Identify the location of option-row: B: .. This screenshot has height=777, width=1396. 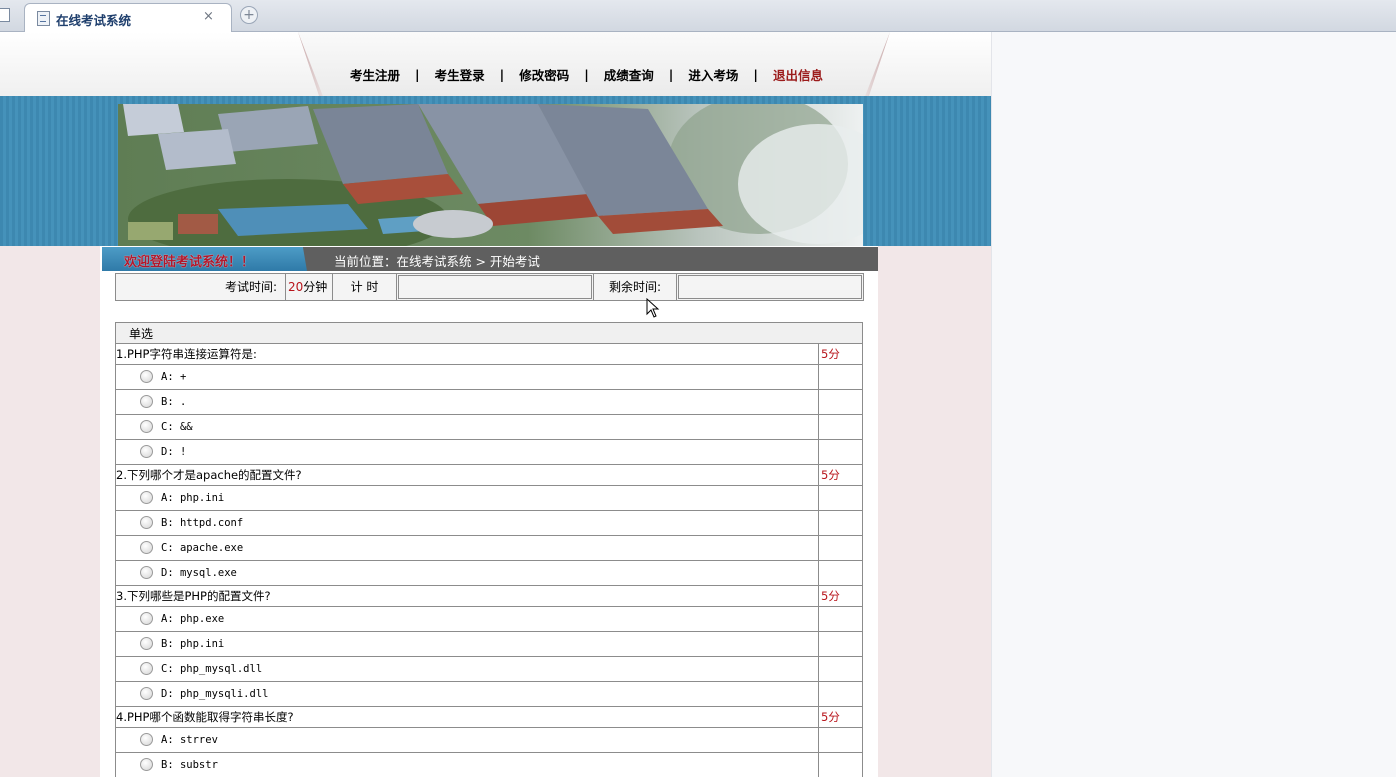
(489, 402).